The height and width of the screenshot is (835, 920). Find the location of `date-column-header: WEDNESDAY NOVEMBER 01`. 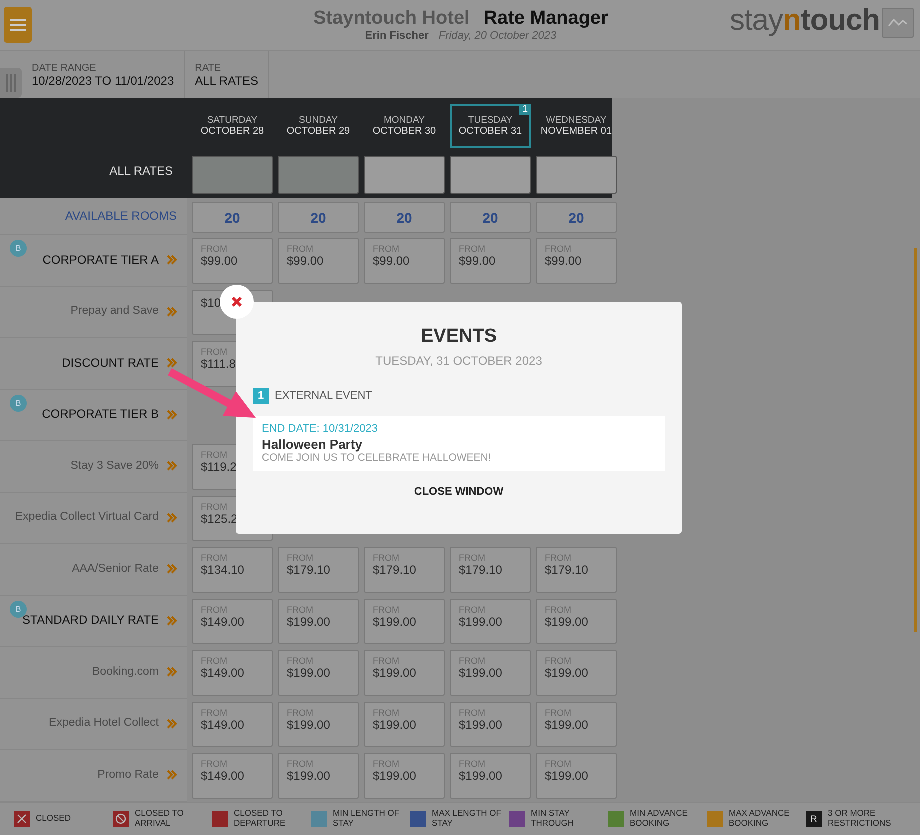

date-column-header: WEDNESDAY NOVEMBER 01 is located at coordinates (576, 126).